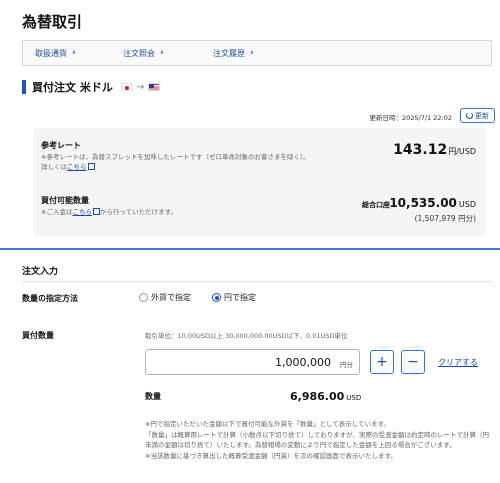 Image resolution: width=500 pixels, height=483 pixels. I want to click on radio-button, so click(143, 297).